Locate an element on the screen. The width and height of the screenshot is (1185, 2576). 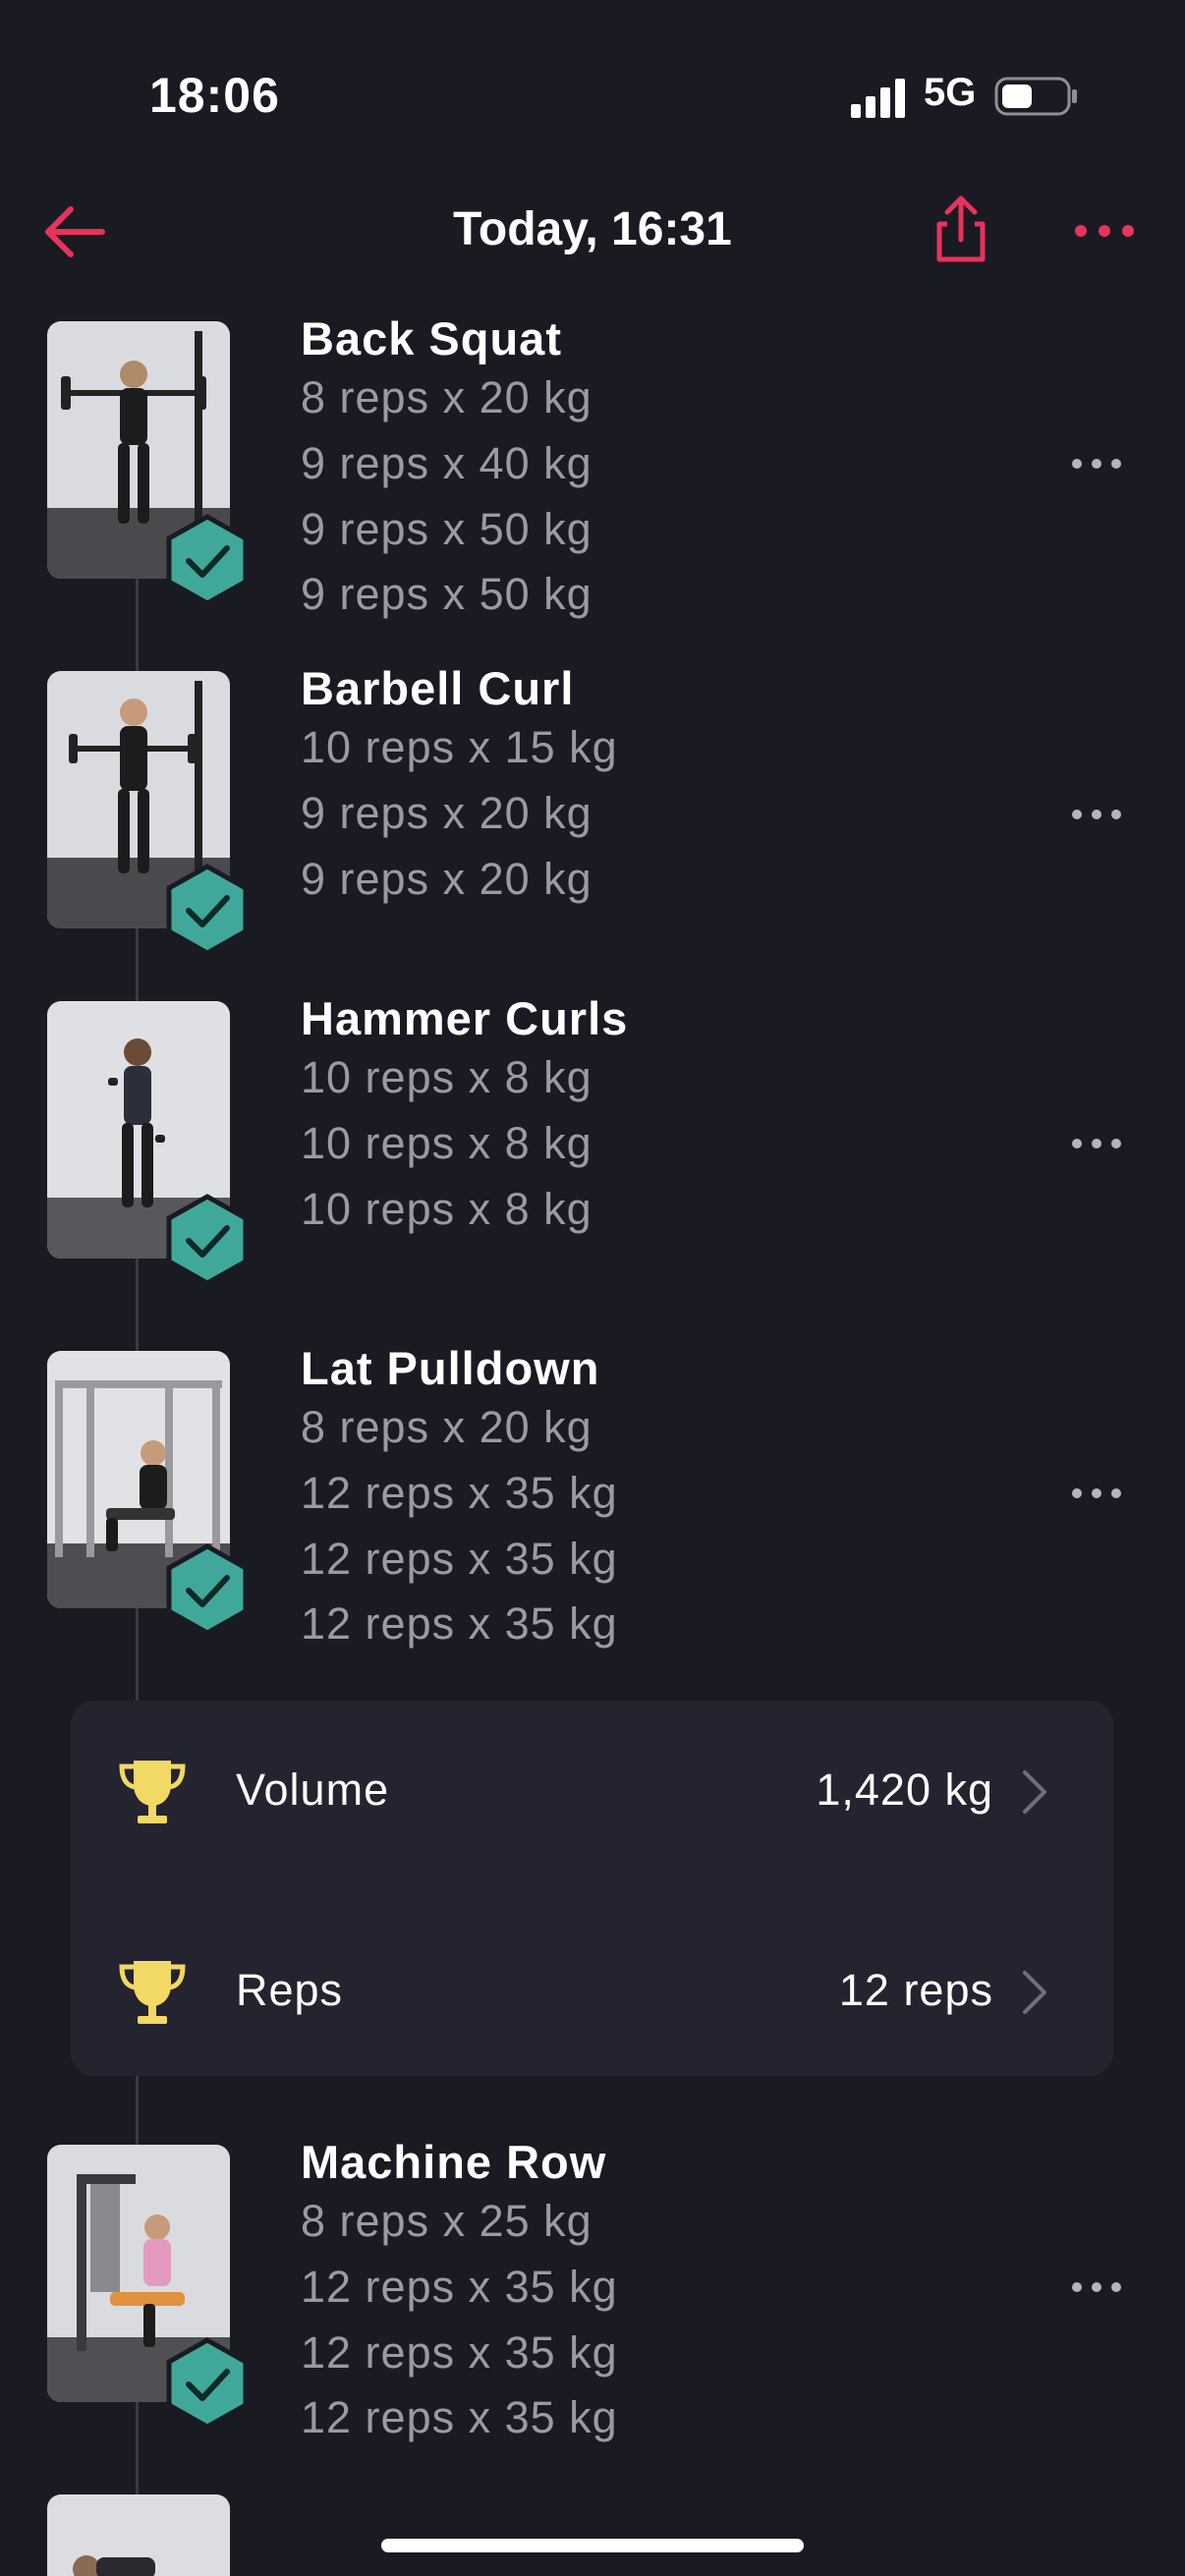
set-line: 8 reps x 25 kg is located at coordinates (447, 2221).